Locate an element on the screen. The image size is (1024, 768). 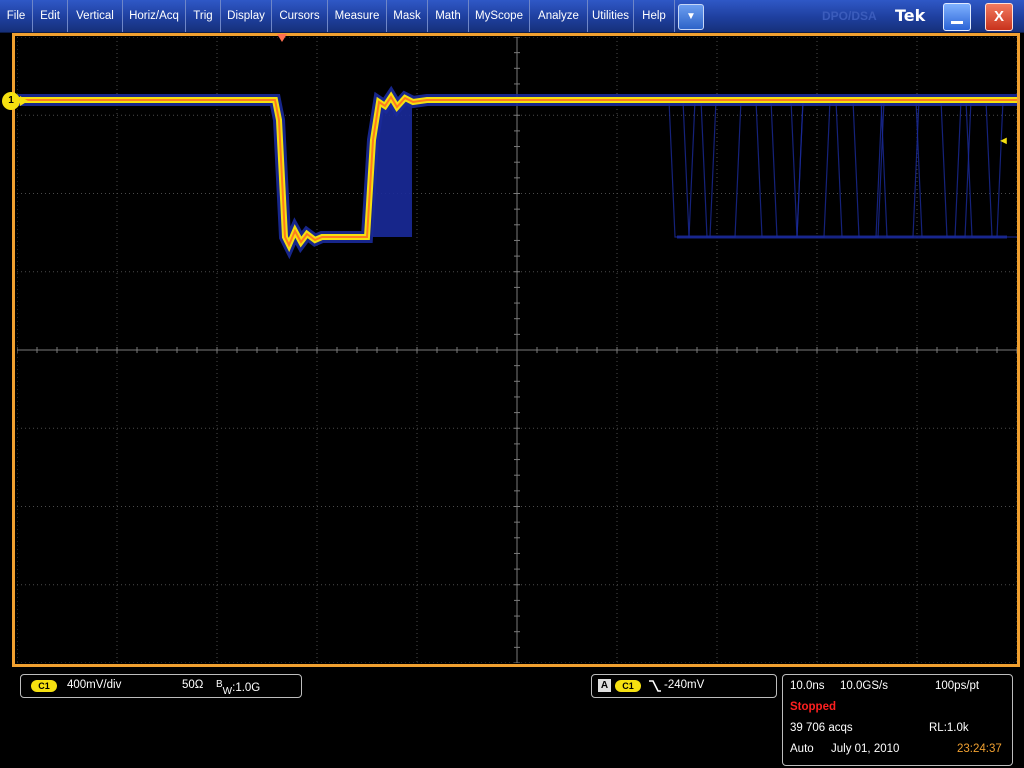
menu-display: Display is located at coordinates (246, 16).